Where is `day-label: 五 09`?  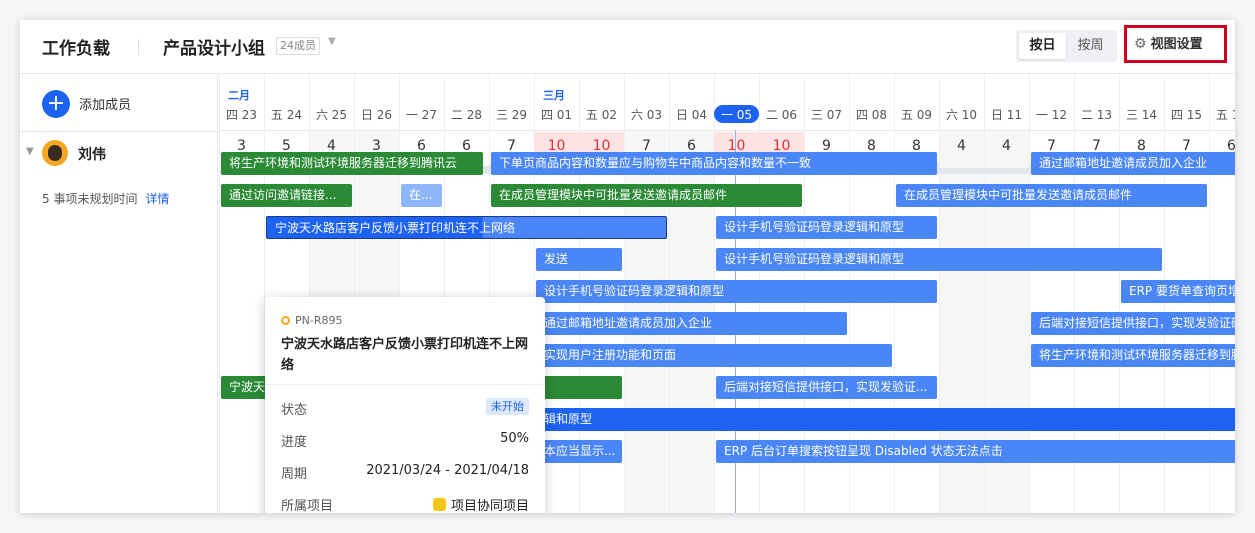 day-label: 五 09 is located at coordinates (916, 115).